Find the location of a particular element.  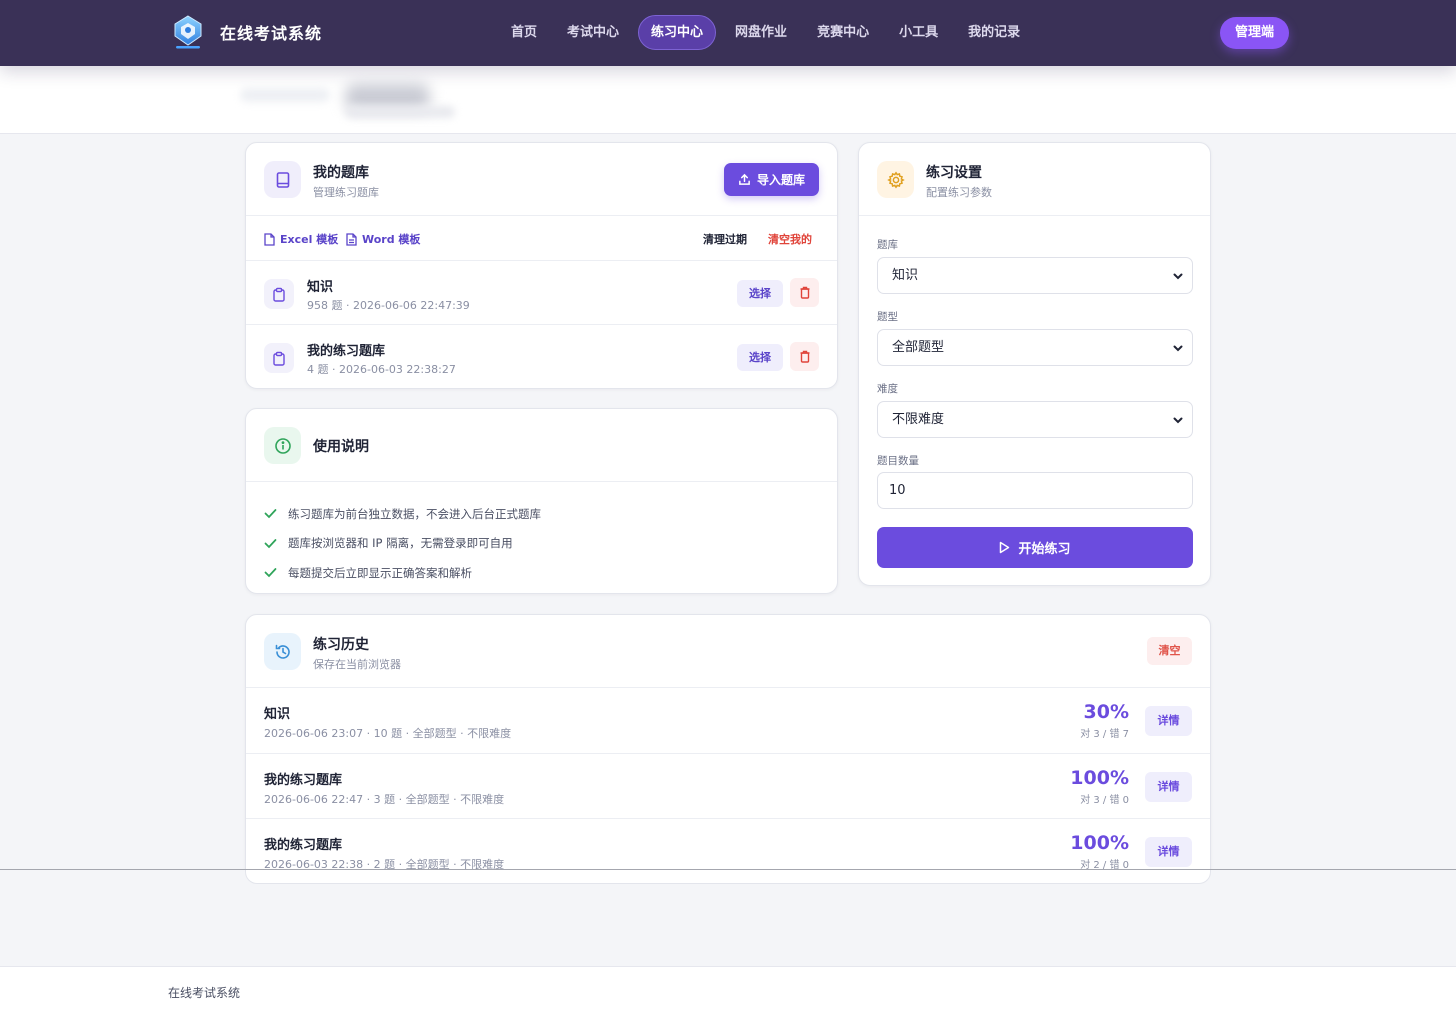

list-item: 练习题库为前台独立数据，不会进入后台正式题库 is located at coordinates (402, 514).